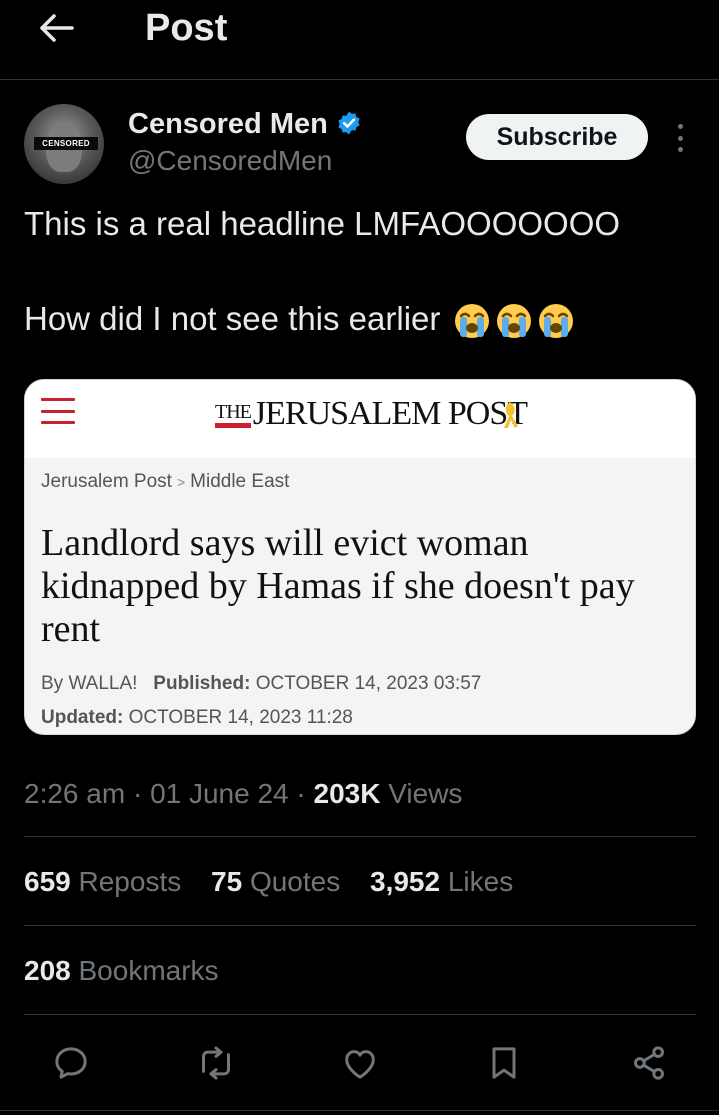 The height and width of the screenshot is (1115, 719). What do you see at coordinates (130, 881) in the screenshot?
I see `reposts-label: Reposts` at bounding box center [130, 881].